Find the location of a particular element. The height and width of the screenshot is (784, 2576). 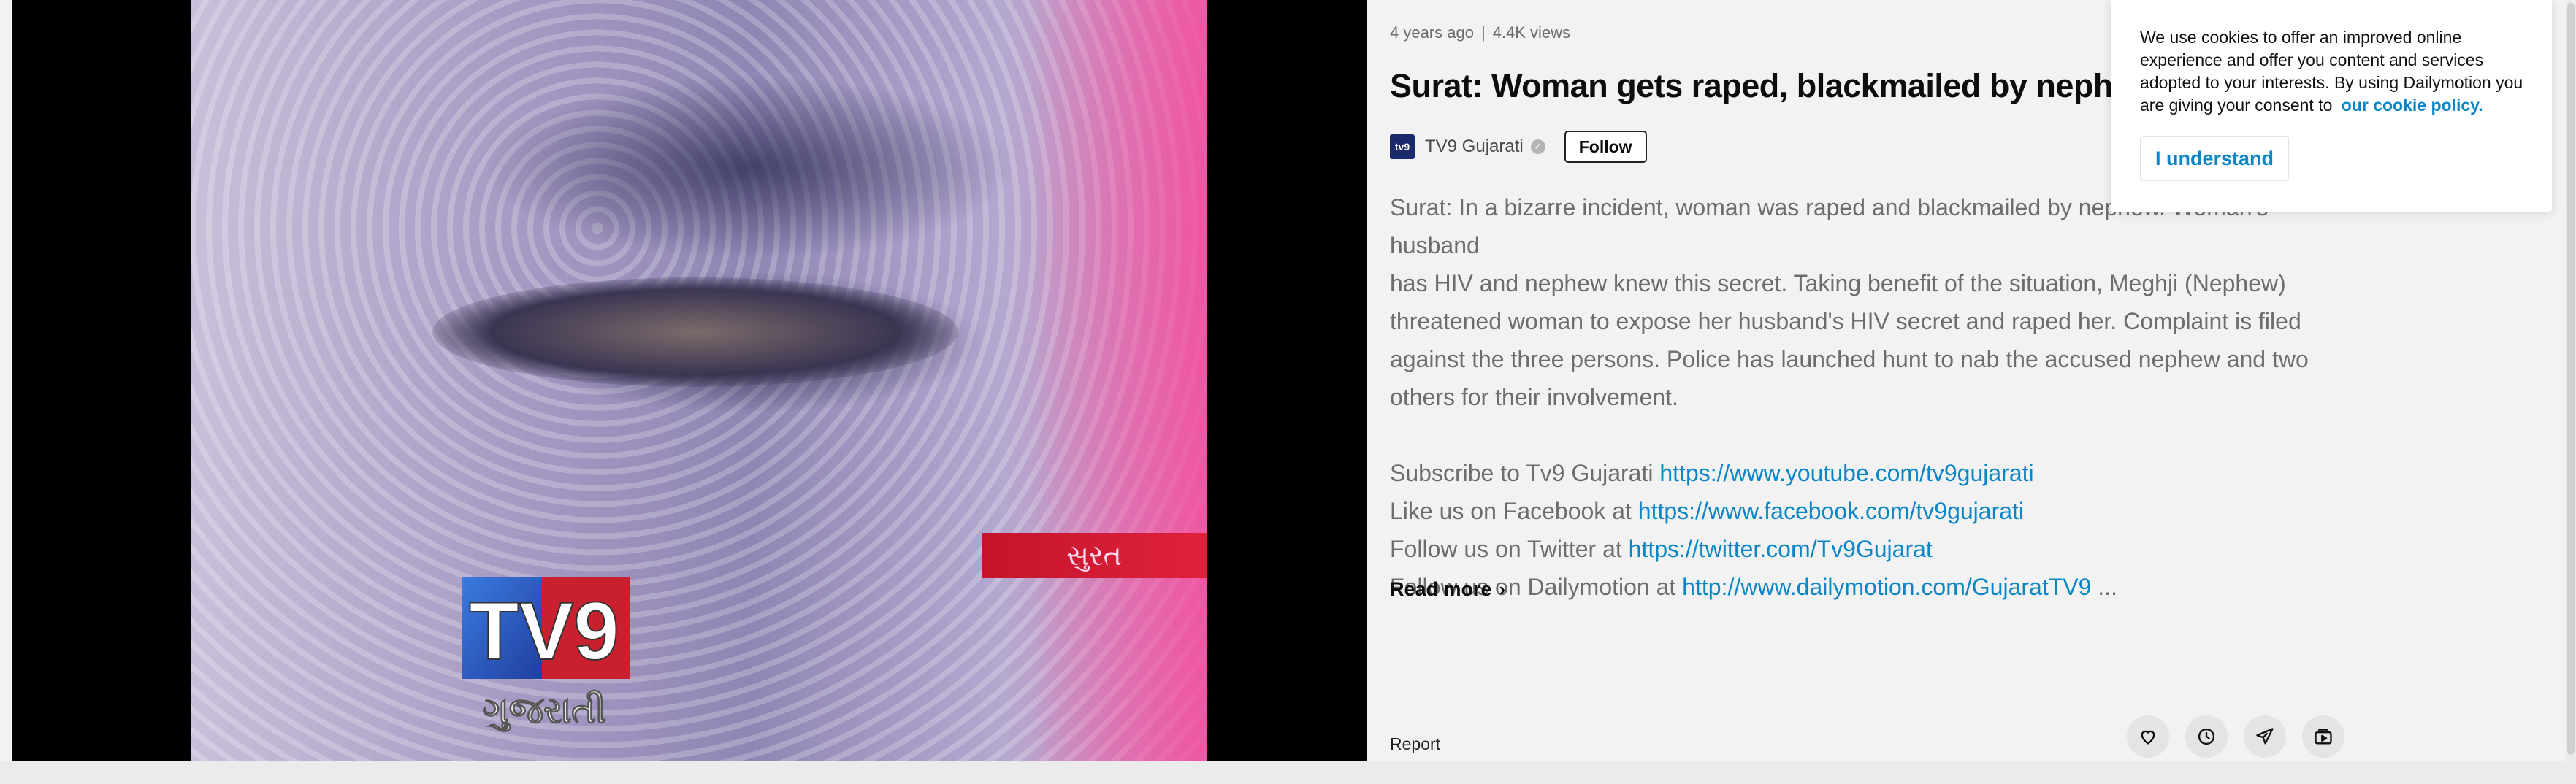

watch-later-button is located at coordinates (2206, 736).